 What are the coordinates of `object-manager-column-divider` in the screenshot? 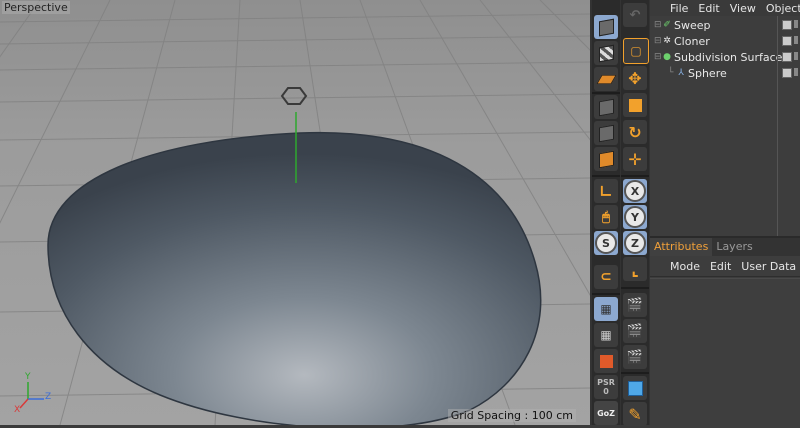 It's located at (777, 126).